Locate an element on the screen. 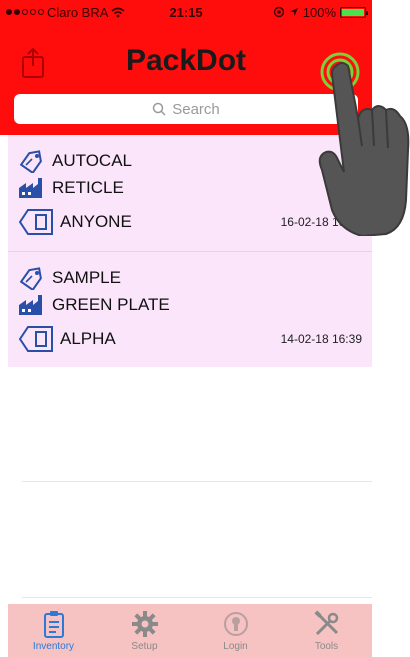 This screenshot has height=657, width=410. status-right: 100% is located at coordinates (320, 12).